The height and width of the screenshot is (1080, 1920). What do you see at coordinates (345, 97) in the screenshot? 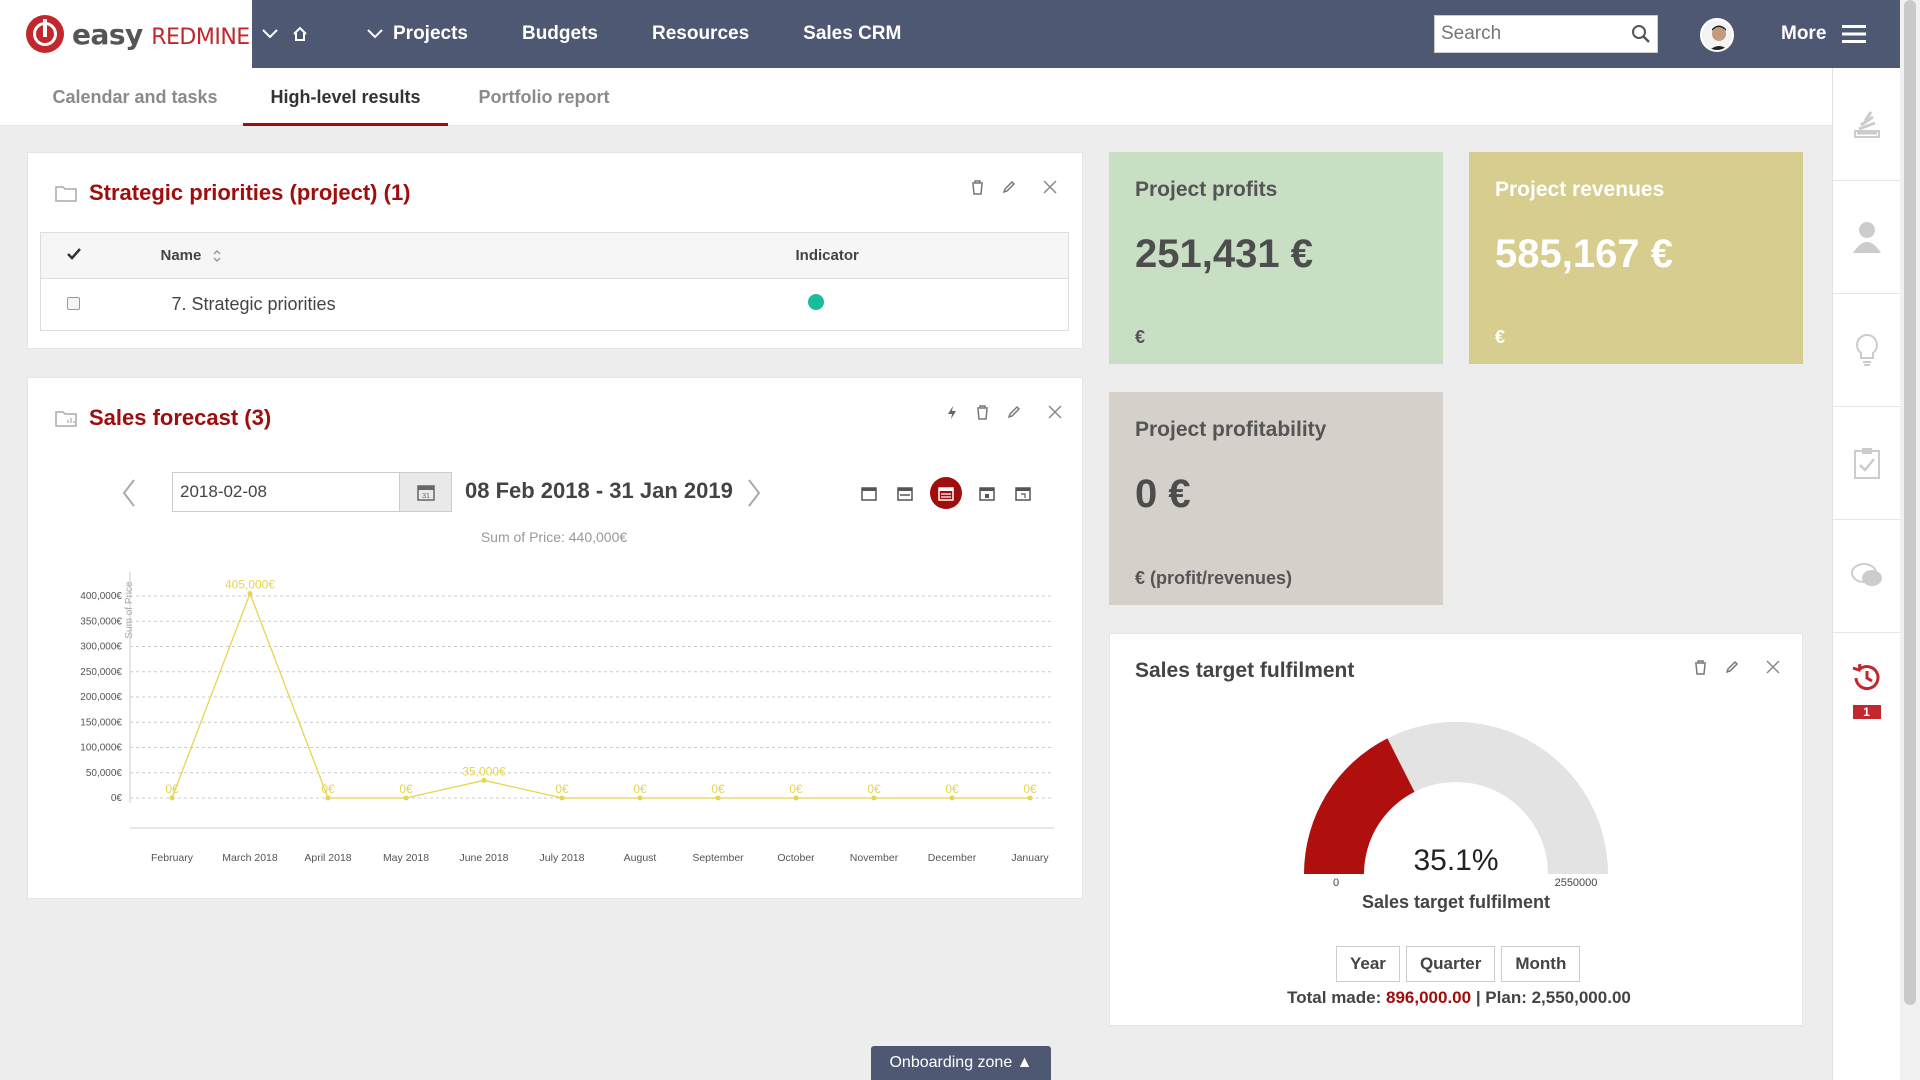
I see `tab-high-level-results: High-level results` at bounding box center [345, 97].